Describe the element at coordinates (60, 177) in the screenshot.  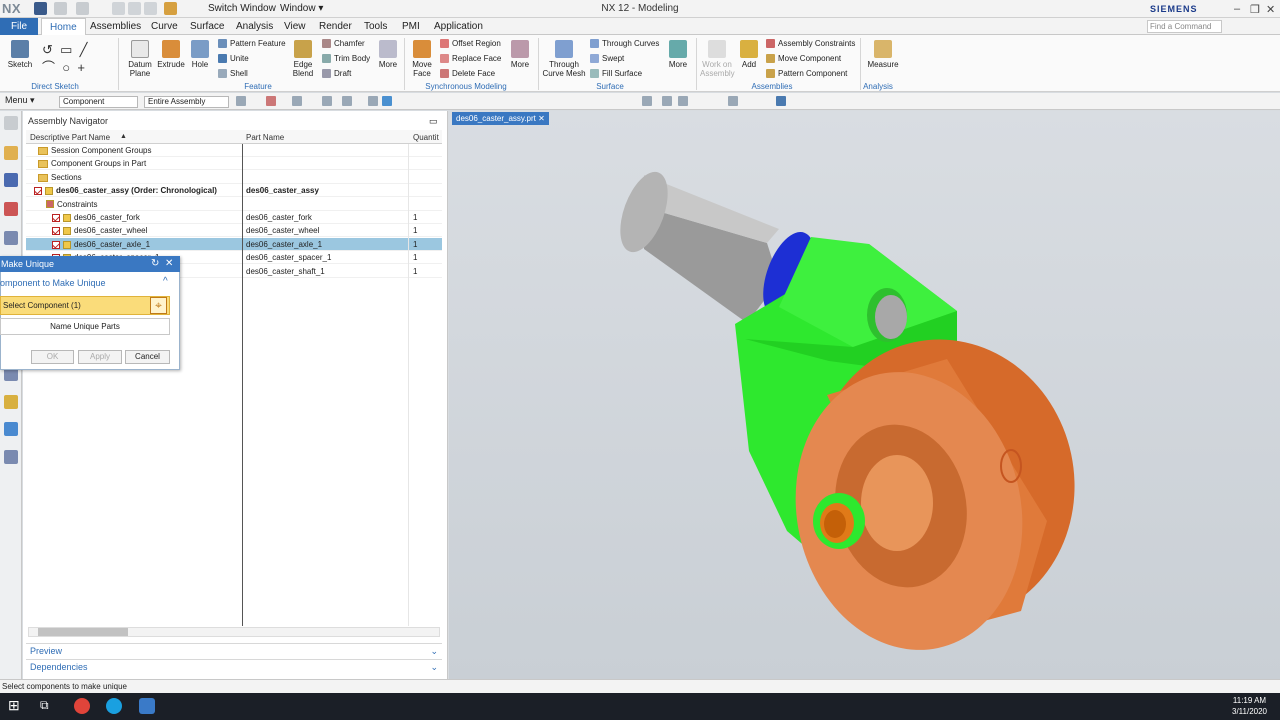
I see `tree-cell-name: Sections` at that location.